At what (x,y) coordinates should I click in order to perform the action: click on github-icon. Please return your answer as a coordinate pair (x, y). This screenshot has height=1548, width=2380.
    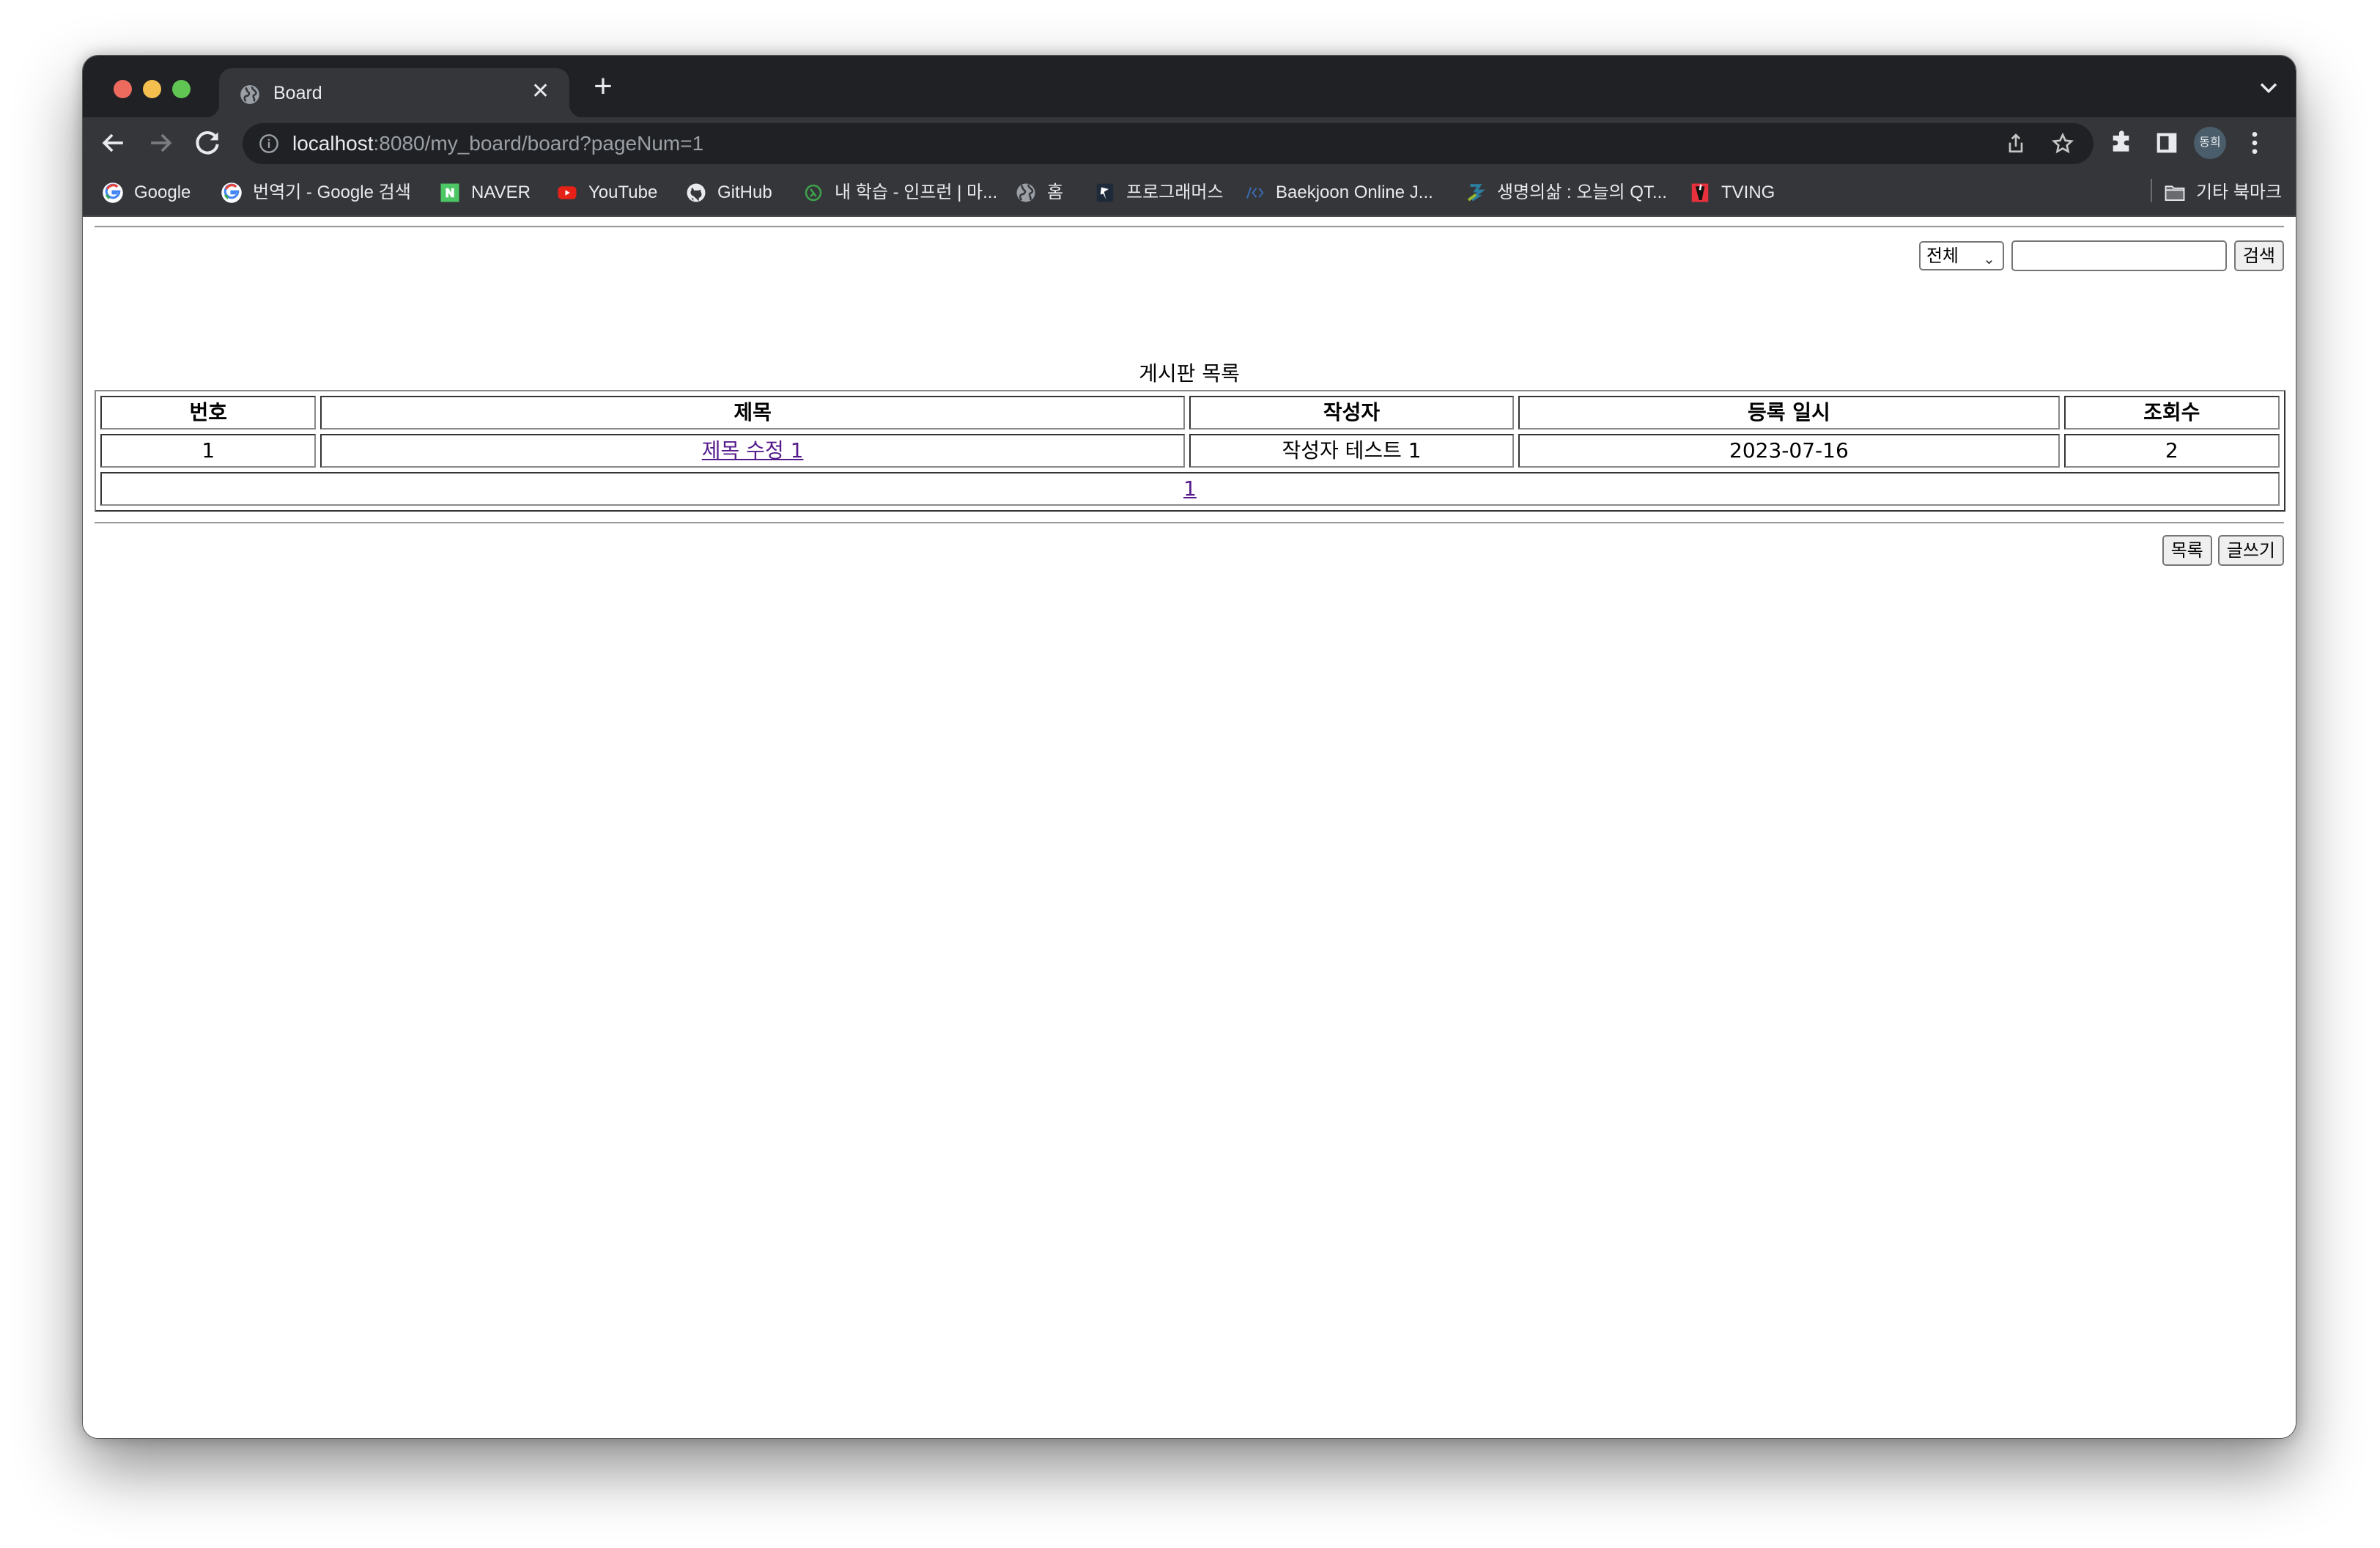
    Looking at the image, I should click on (696, 192).